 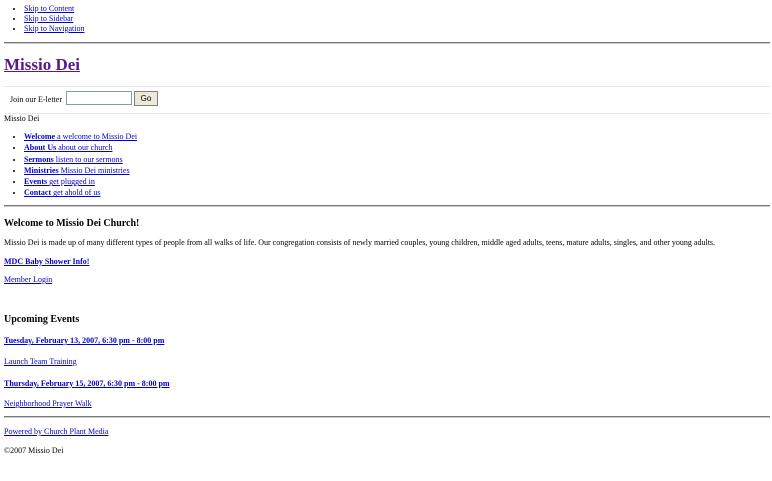 I want to click on event-name-link: Neighborhood Prayer Walk, so click(x=48, y=403).